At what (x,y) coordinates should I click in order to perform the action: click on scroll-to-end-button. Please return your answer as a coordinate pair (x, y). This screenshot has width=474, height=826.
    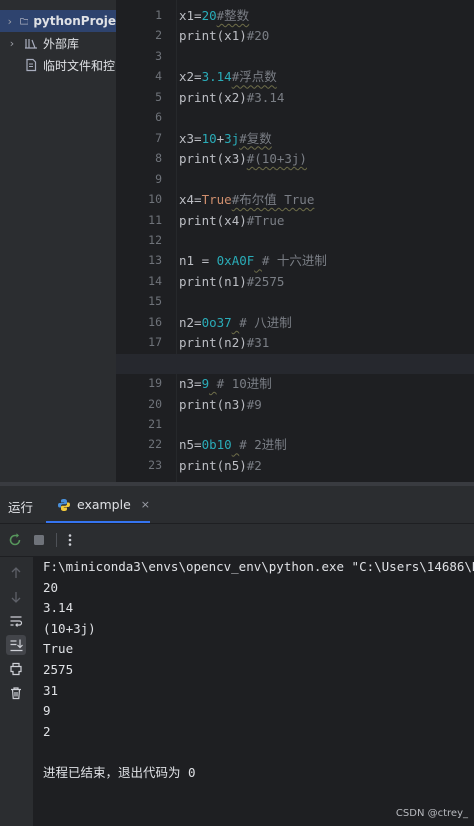
    Looking at the image, I should click on (16, 645).